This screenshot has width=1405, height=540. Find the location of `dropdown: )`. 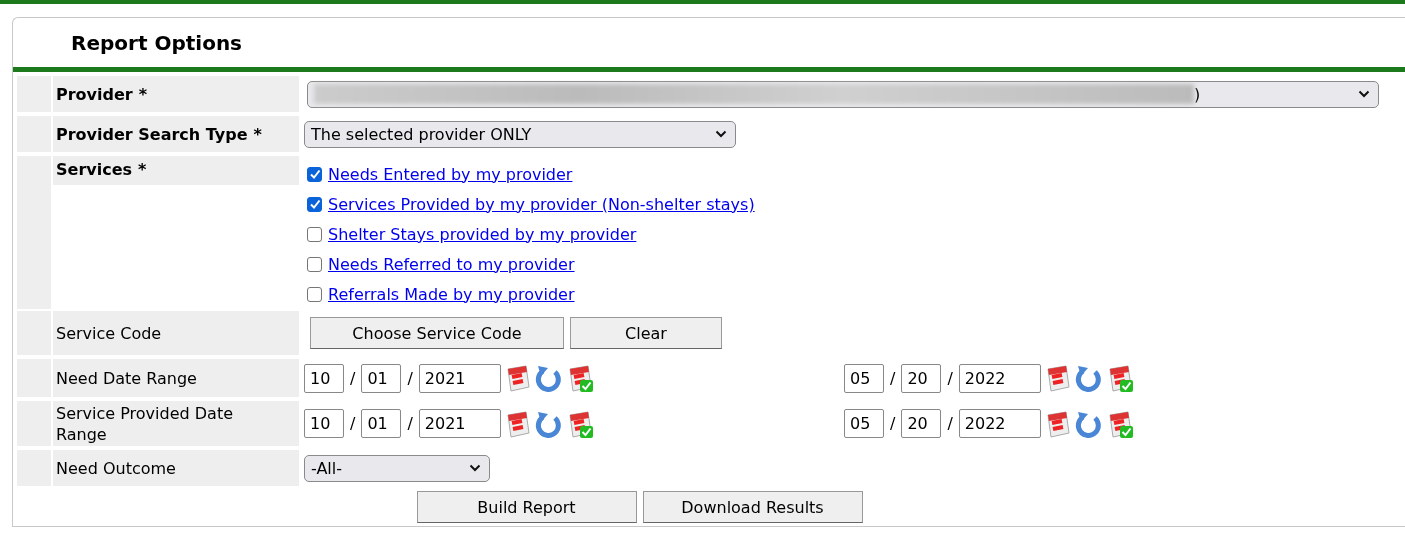

dropdown: ) is located at coordinates (843, 94).